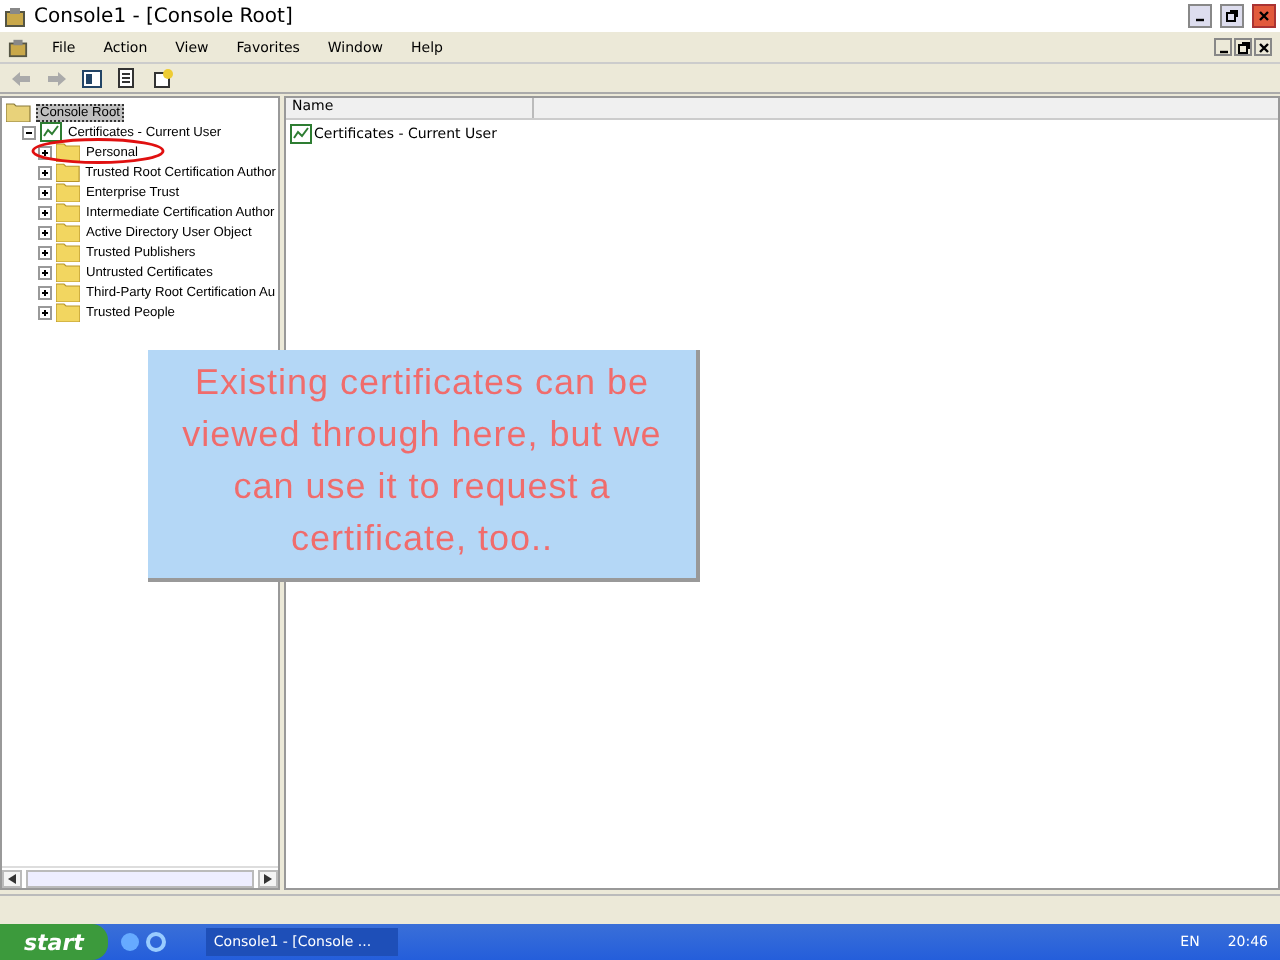 The image size is (1280, 960). I want to click on callout-note: Existing certificates can be viewed through here, but we can use it to request a certificate, too.., so click(424, 466).